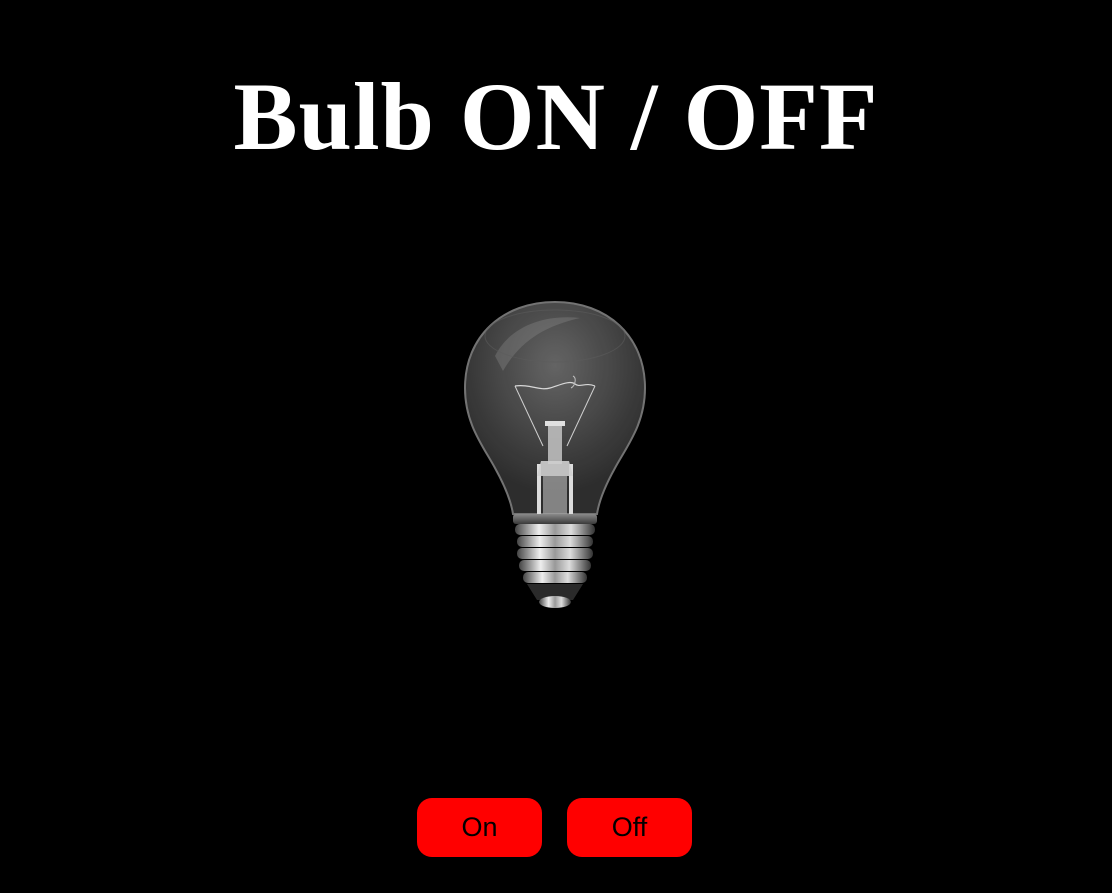 The height and width of the screenshot is (893, 1112). What do you see at coordinates (629, 827) in the screenshot?
I see `off-button: Off` at bounding box center [629, 827].